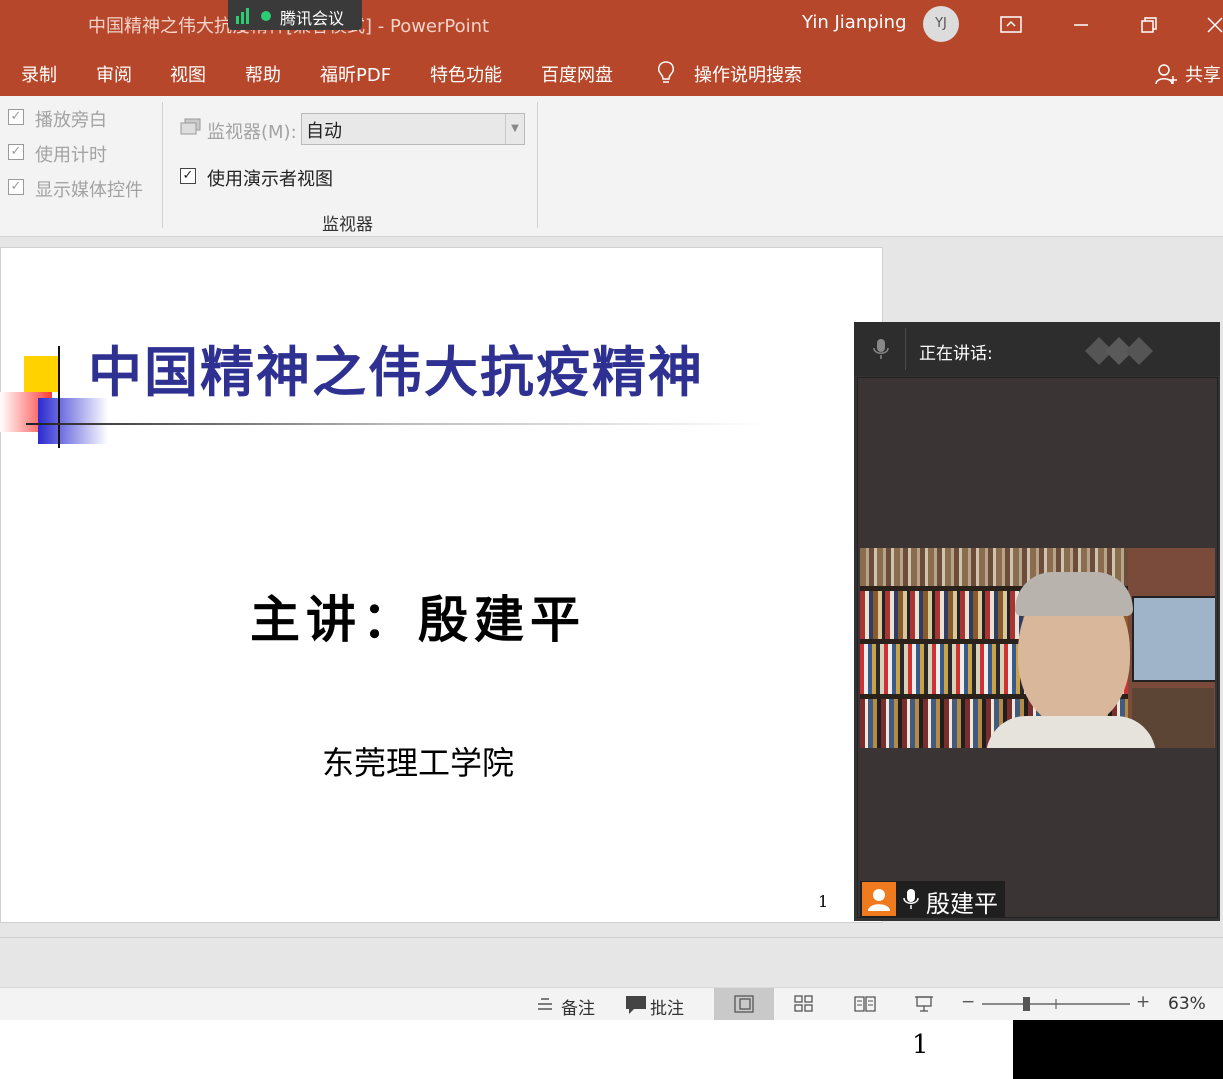  Describe the element at coordinates (924, 1006) in the screenshot. I see `slideshow-icon` at that location.